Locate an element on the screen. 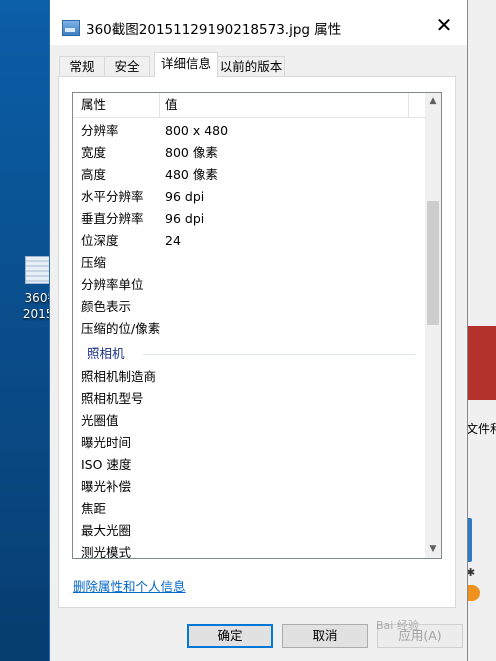 The height and width of the screenshot is (661, 496). property-name: 测光模式 is located at coordinates (106, 552).